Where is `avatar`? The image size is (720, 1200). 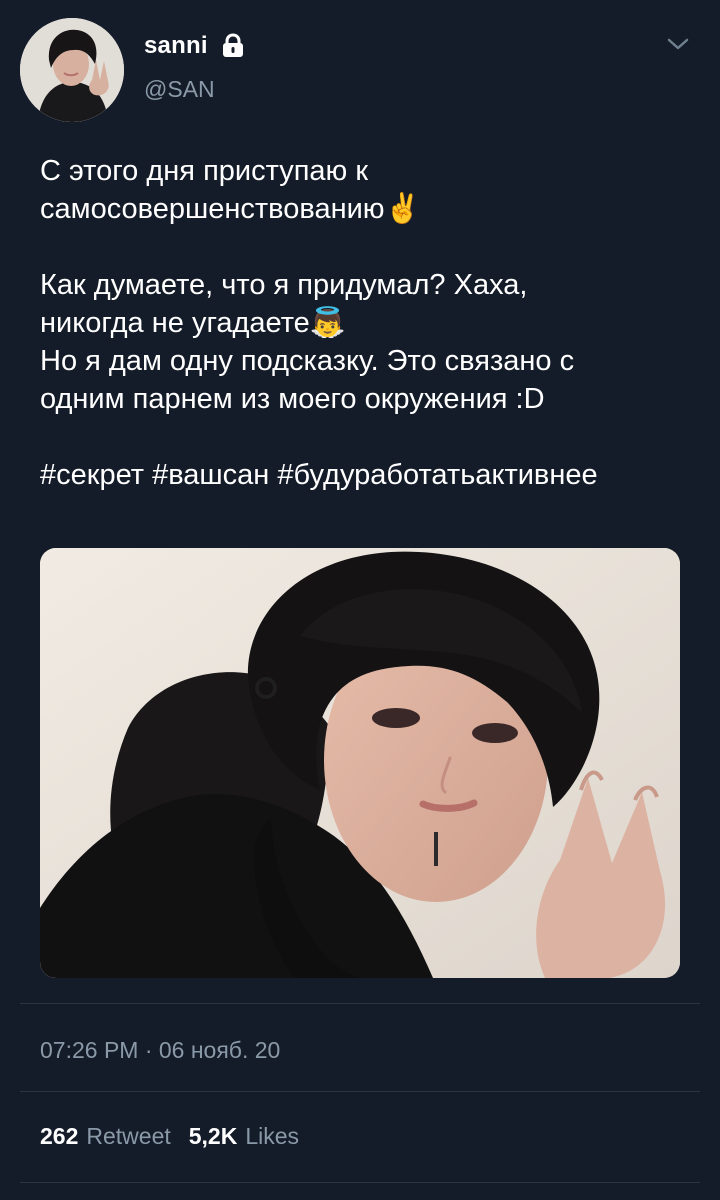 avatar is located at coordinates (72, 70).